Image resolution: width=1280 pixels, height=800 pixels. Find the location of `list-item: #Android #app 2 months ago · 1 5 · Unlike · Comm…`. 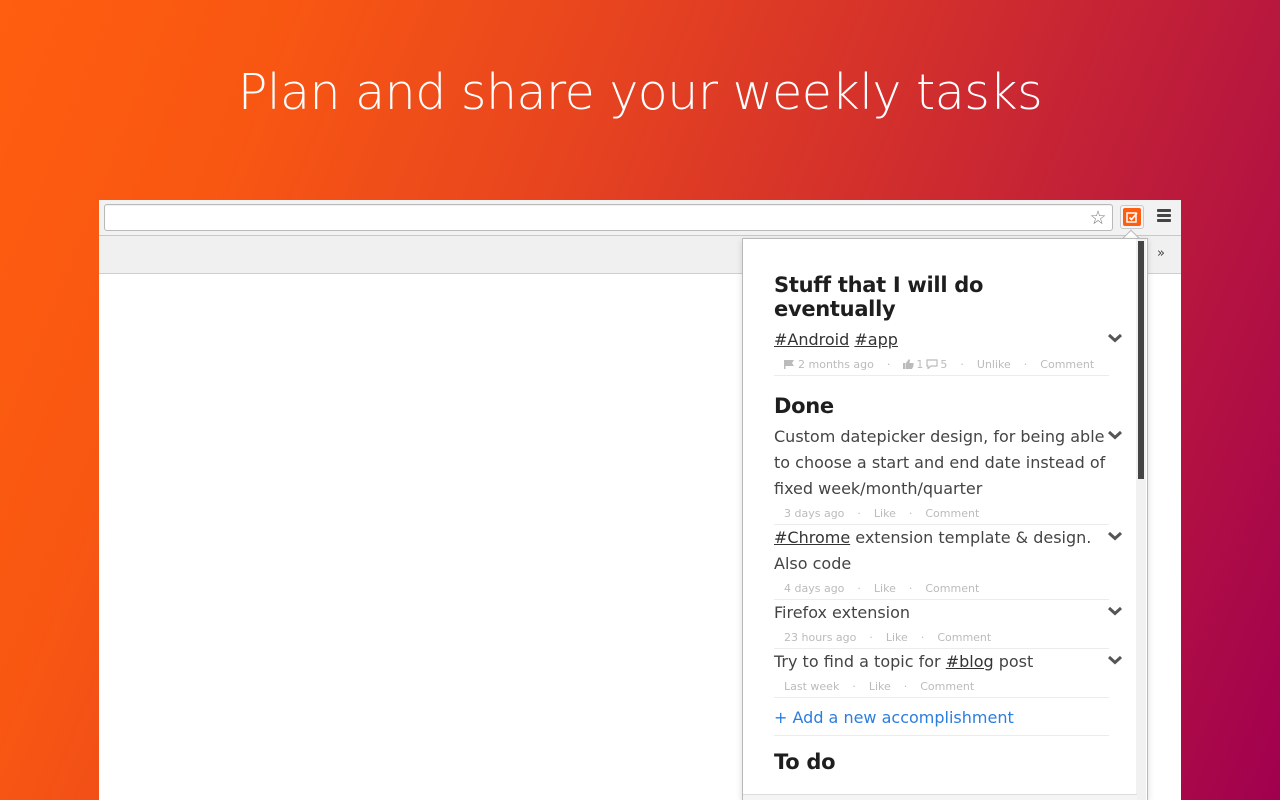

list-item: #Android #app 2 months ago · 1 5 · Unlike · Comm… is located at coordinates (948, 351).